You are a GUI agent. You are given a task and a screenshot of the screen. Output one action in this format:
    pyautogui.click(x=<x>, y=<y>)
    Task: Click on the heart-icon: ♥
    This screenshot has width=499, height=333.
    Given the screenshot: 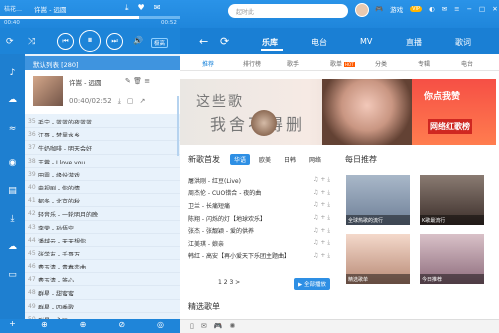 What is the action you would take?
    pyautogui.click(x=141, y=8)
    